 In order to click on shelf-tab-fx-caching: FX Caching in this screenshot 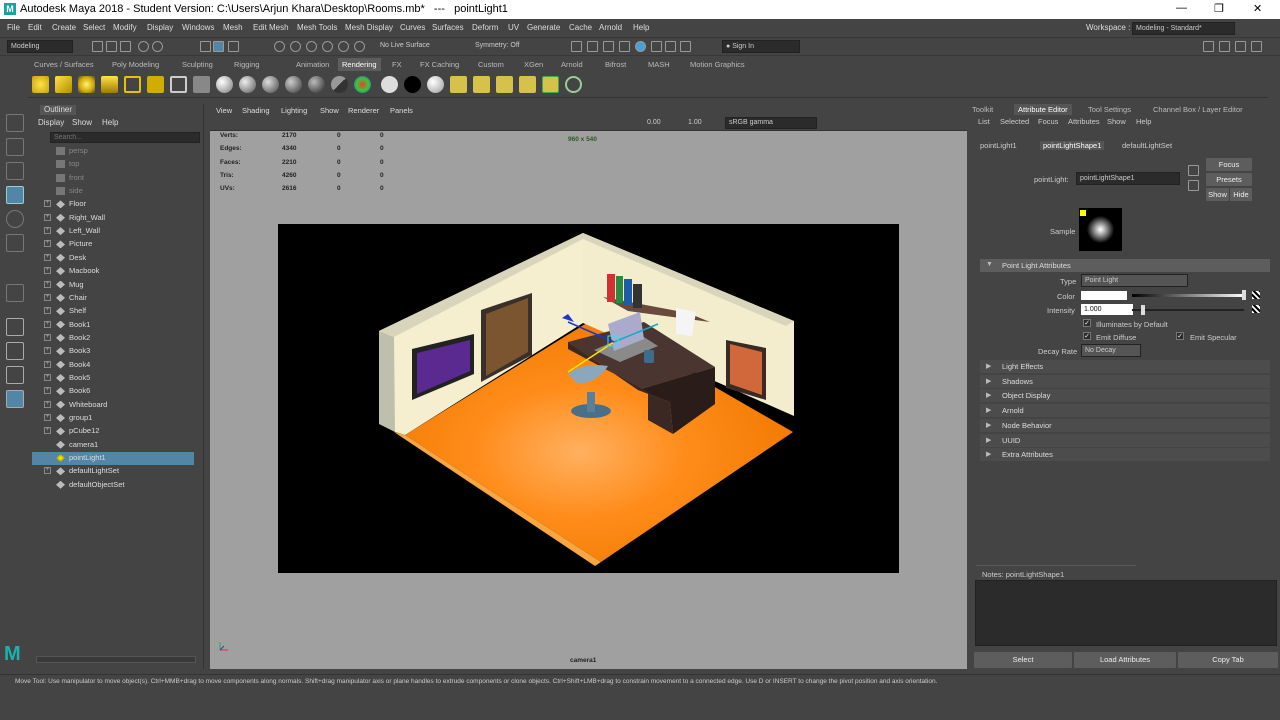, I will do `click(439, 64)`.